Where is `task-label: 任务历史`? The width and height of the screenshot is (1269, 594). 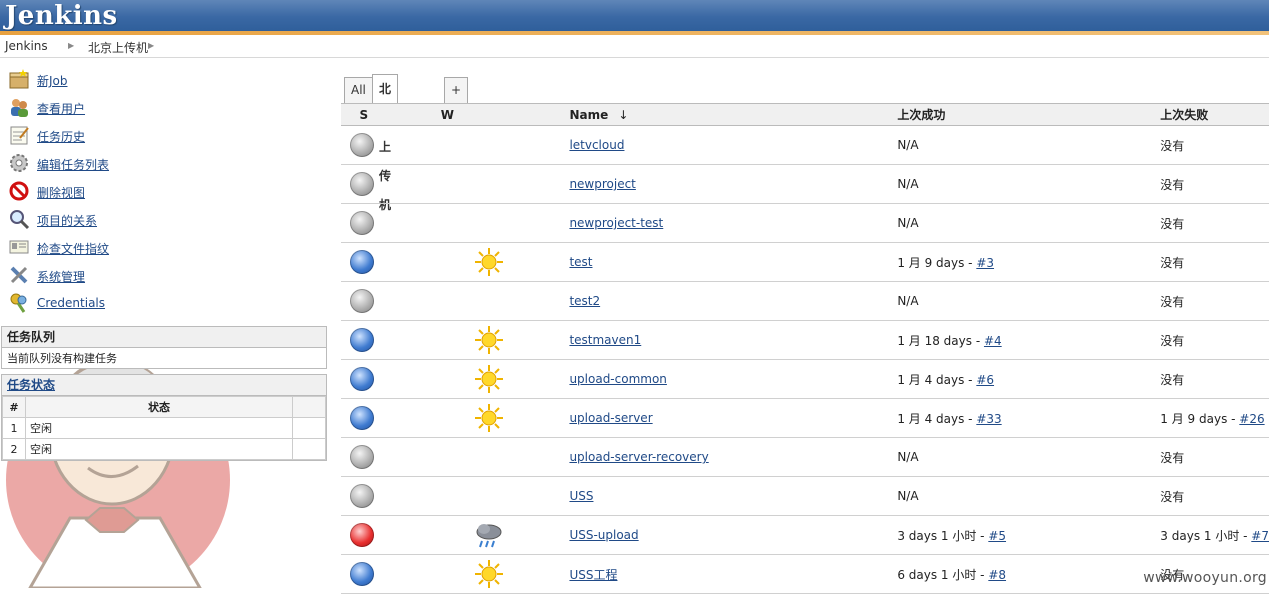
task-label: 任务历史 is located at coordinates (61, 136).